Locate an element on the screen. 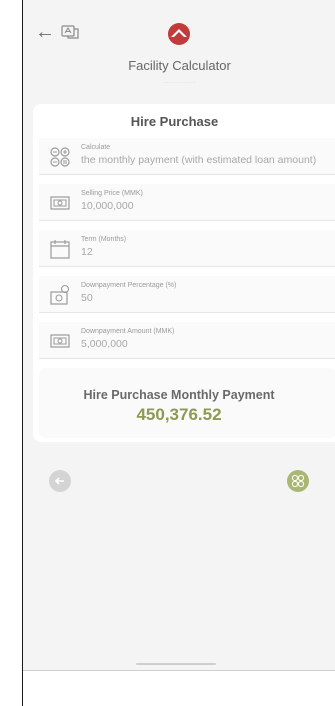 The height and width of the screenshot is (706, 335). money-percent-icon is located at coordinates (60, 294).